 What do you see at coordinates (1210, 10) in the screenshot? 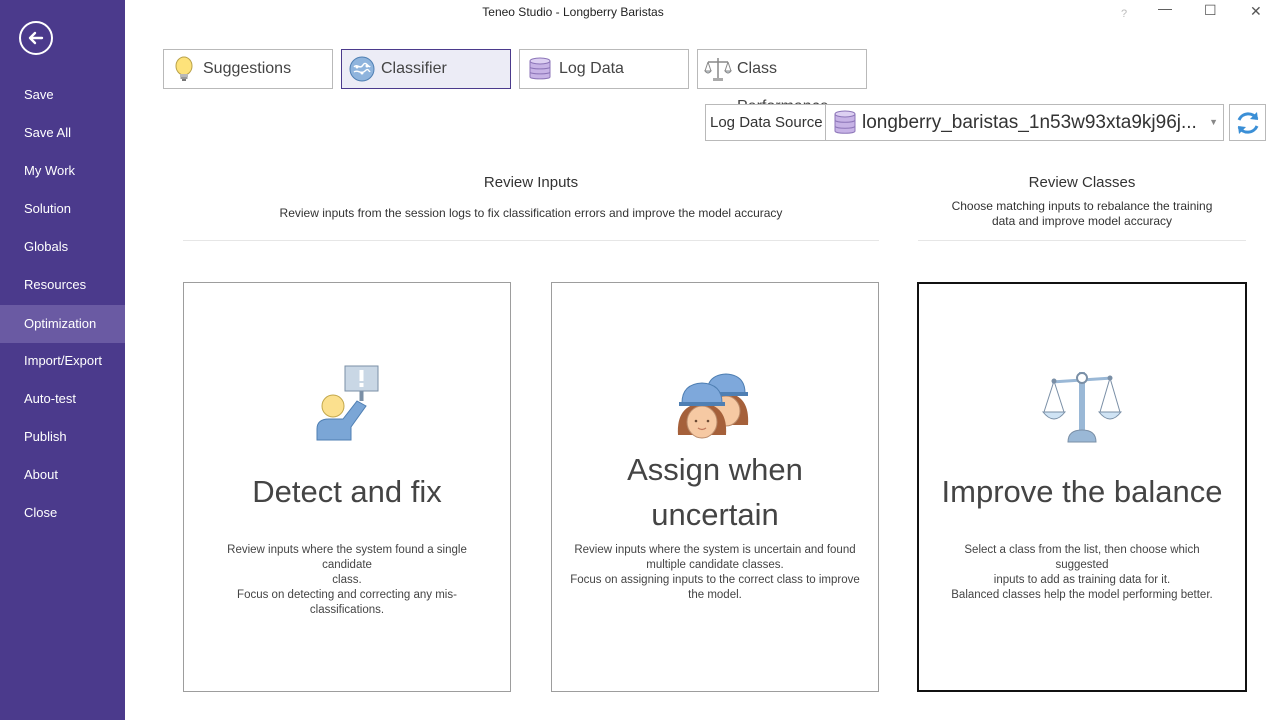
I see `maximize-button: ☐` at bounding box center [1210, 10].